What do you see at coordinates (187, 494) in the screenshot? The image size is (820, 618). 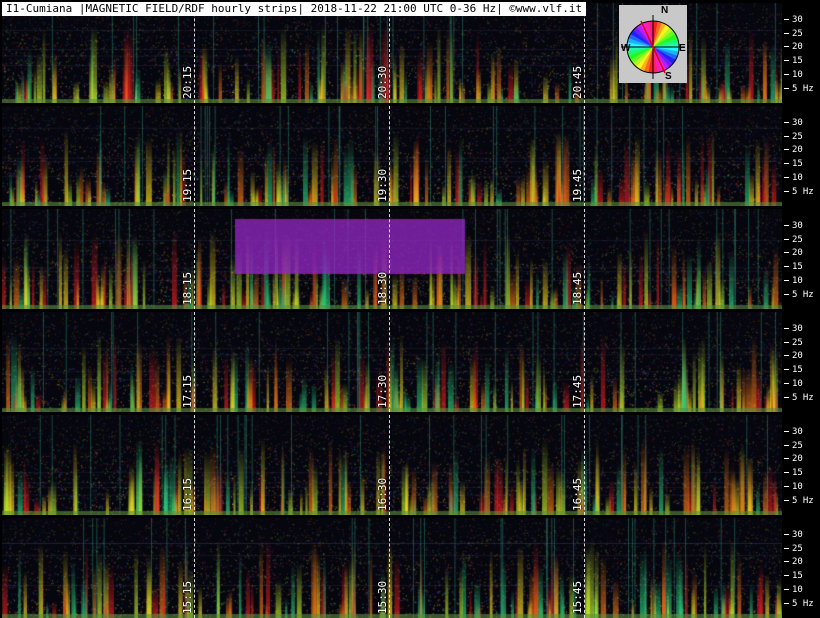 I see `time-label-1615: 16:15` at bounding box center [187, 494].